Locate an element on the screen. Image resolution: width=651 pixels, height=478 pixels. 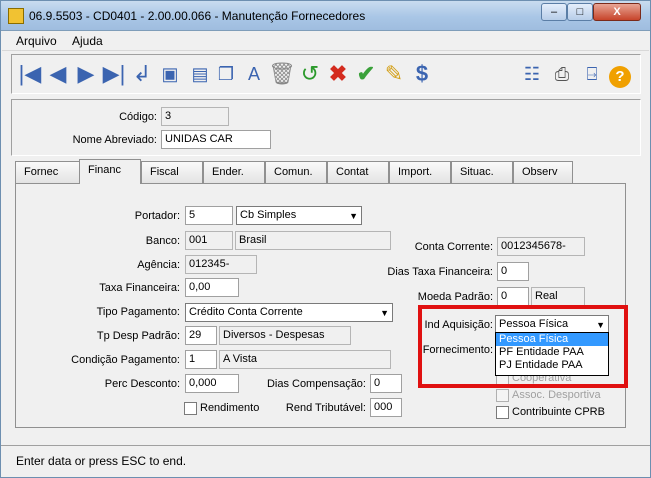
last-record-icon: ▶| is located at coordinates (114, 74).